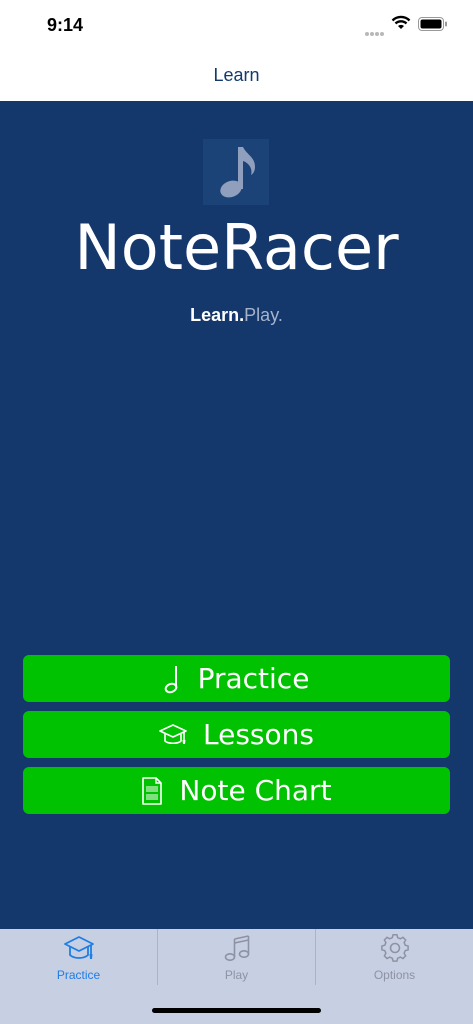 This screenshot has width=473, height=1024. What do you see at coordinates (255, 790) in the screenshot?
I see `note-chart-button-label: Note Chart` at bounding box center [255, 790].